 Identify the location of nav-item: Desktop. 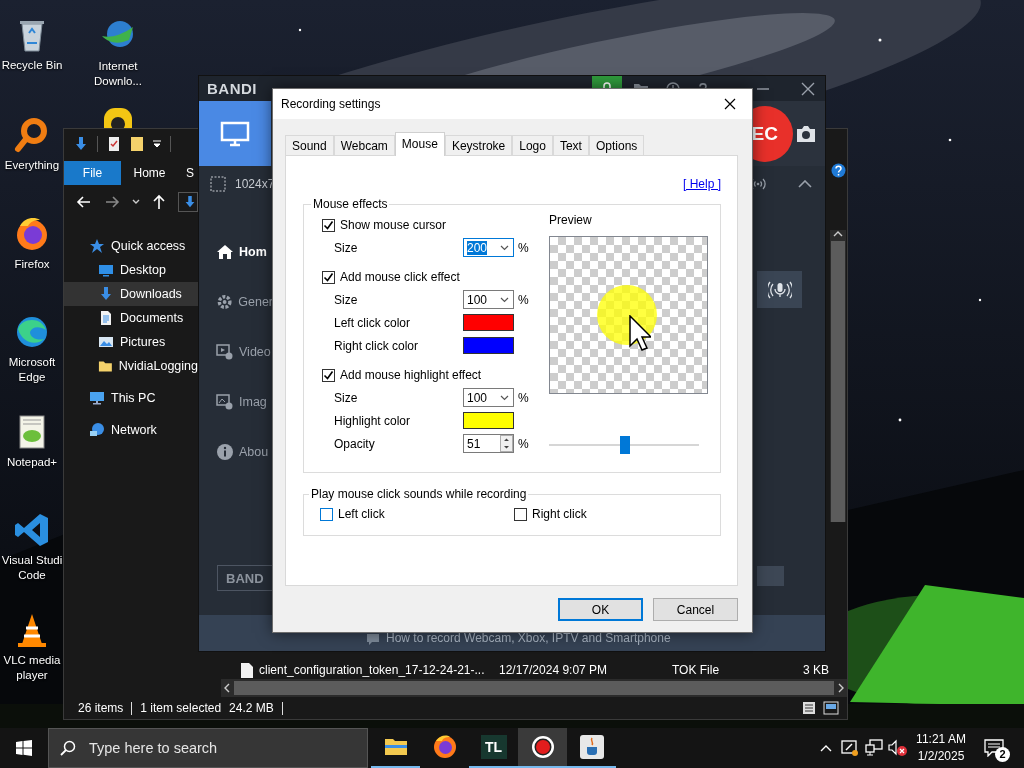
(131, 270).